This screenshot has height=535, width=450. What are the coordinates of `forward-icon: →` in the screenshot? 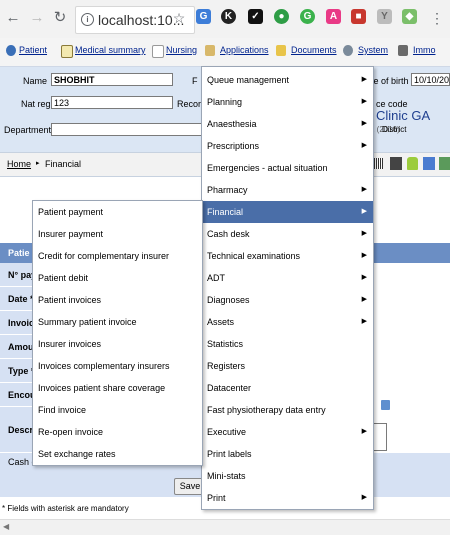 It's located at (37, 18).